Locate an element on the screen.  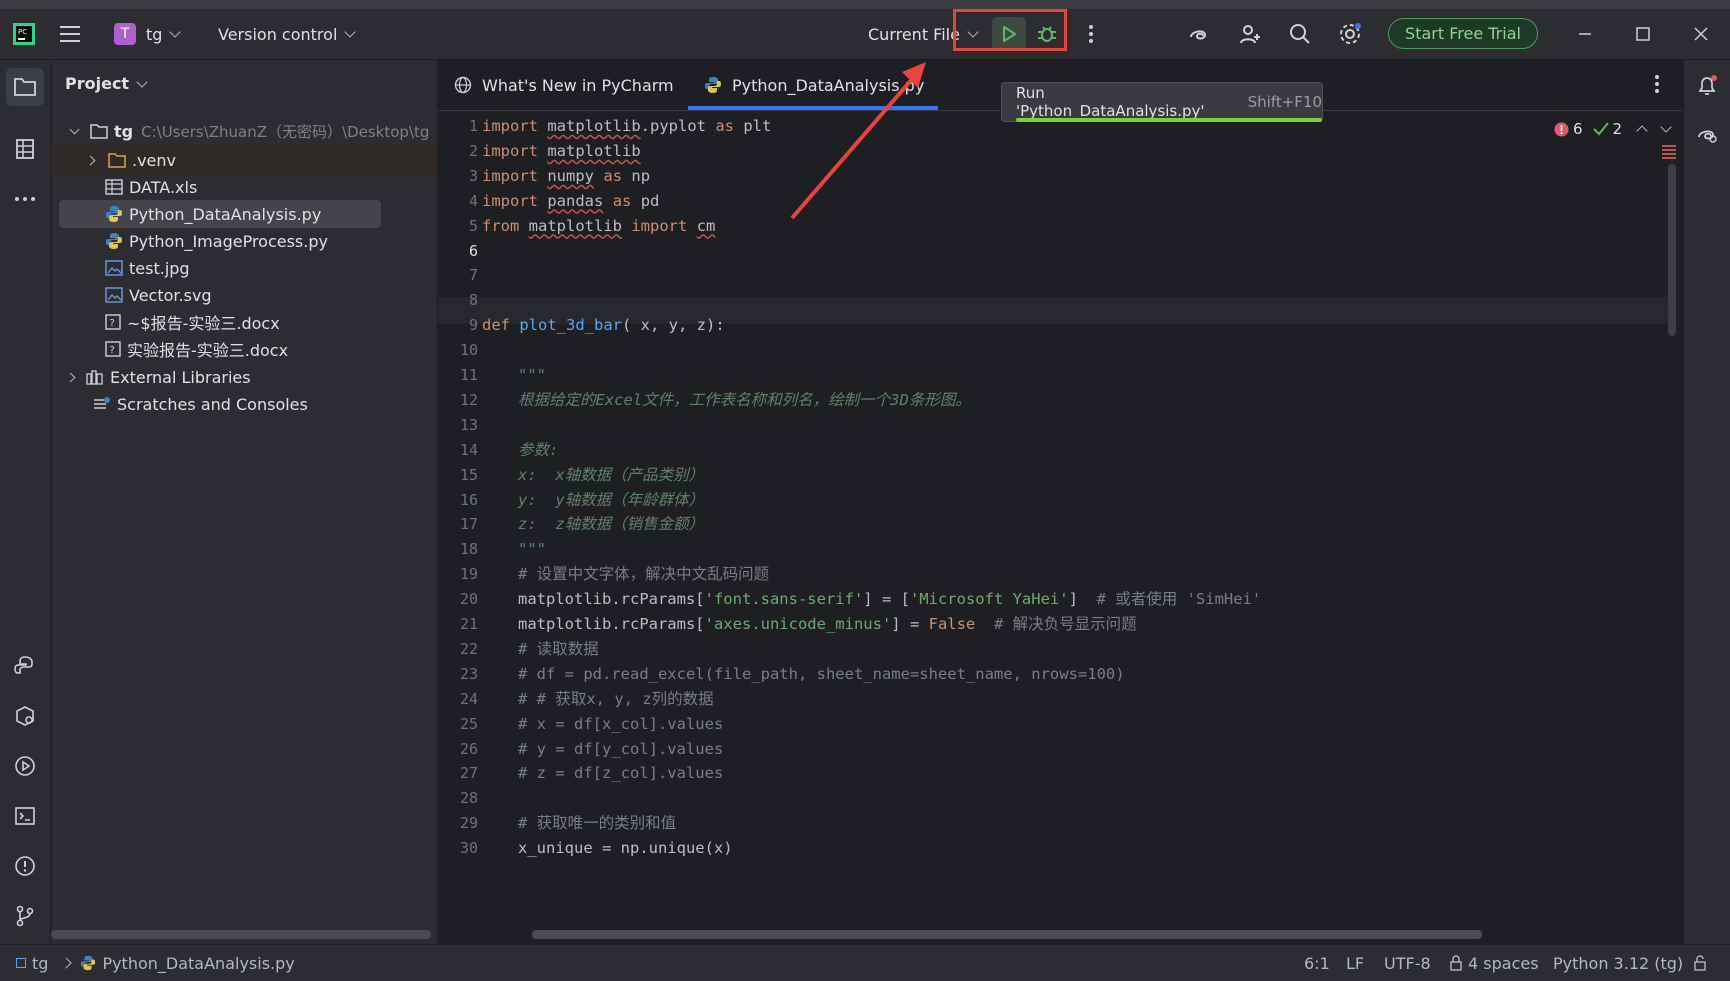
horizontal-scrollbar is located at coordinates (1007, 934).